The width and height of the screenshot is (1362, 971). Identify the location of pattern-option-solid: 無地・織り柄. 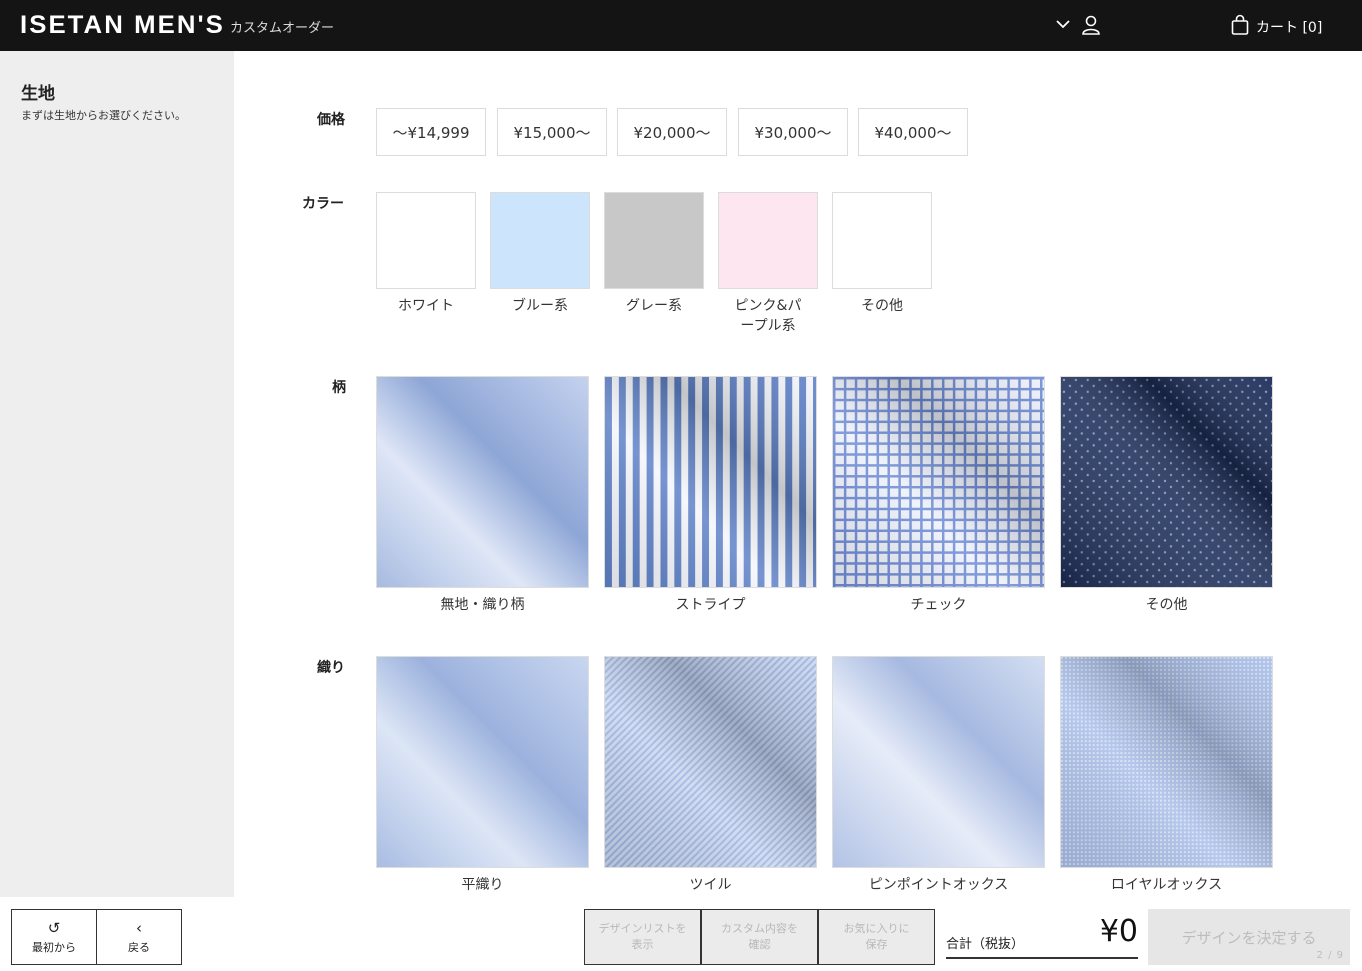
(482, 495).